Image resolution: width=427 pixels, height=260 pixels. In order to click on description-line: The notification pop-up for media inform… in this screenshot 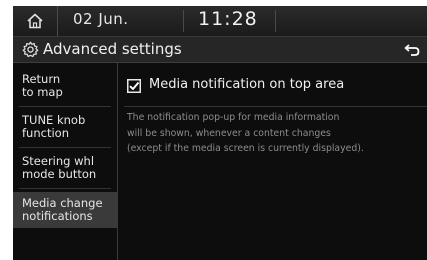, I will do `click(233, 117)`.